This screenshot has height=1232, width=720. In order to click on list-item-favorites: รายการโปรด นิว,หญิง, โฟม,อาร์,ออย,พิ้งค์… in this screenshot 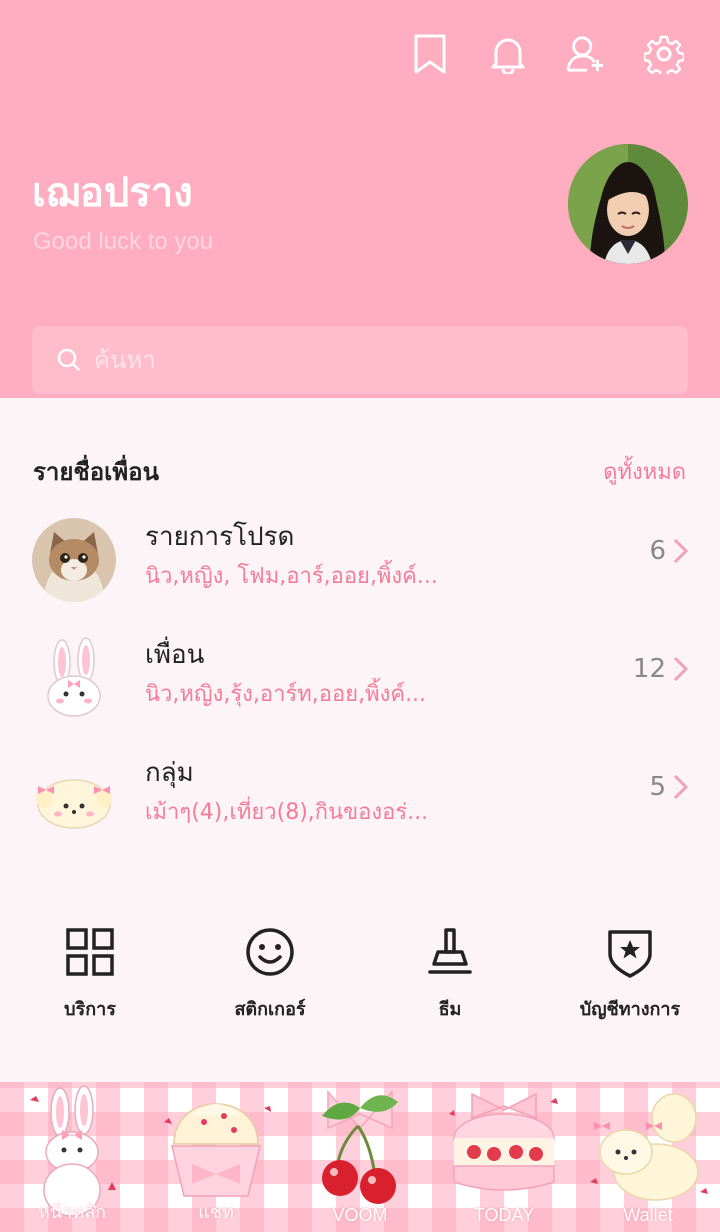, I will do `click(360, 563)`.